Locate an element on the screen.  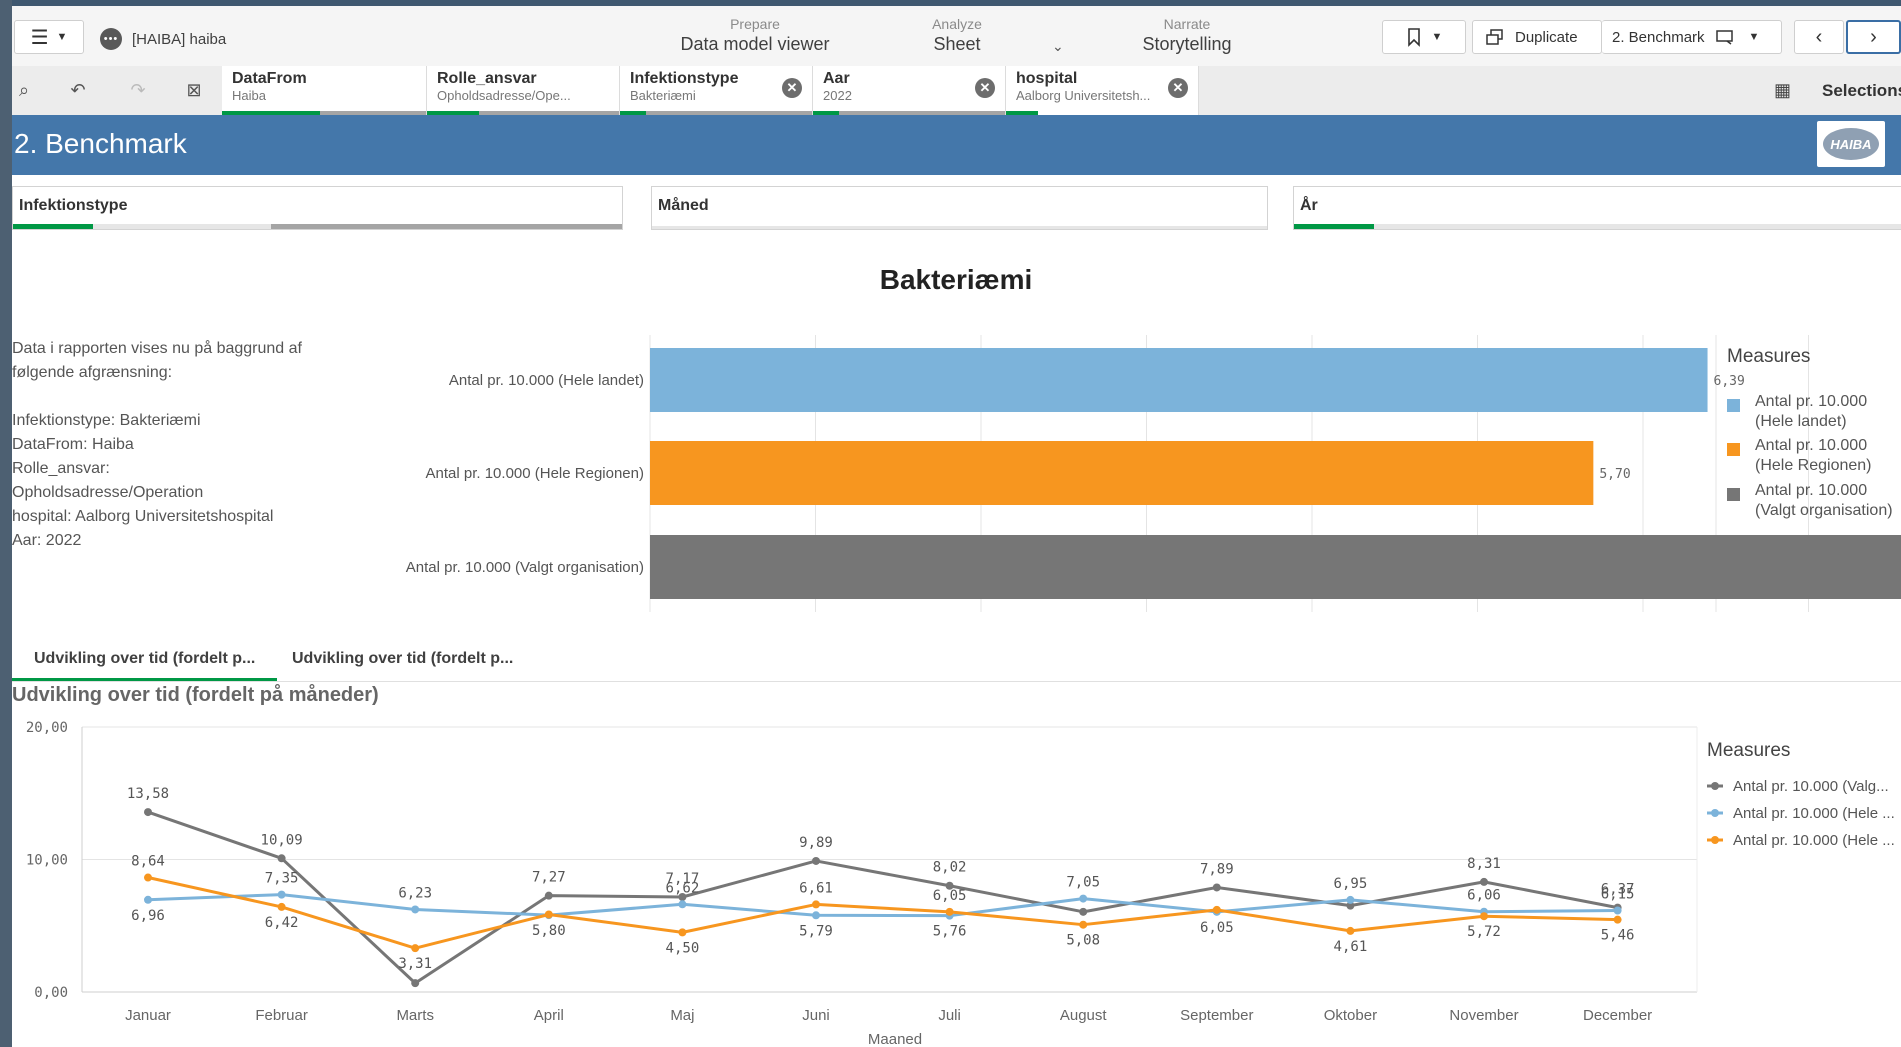
chip-value: Bakteriæmi is located at coordinates (663, 95).